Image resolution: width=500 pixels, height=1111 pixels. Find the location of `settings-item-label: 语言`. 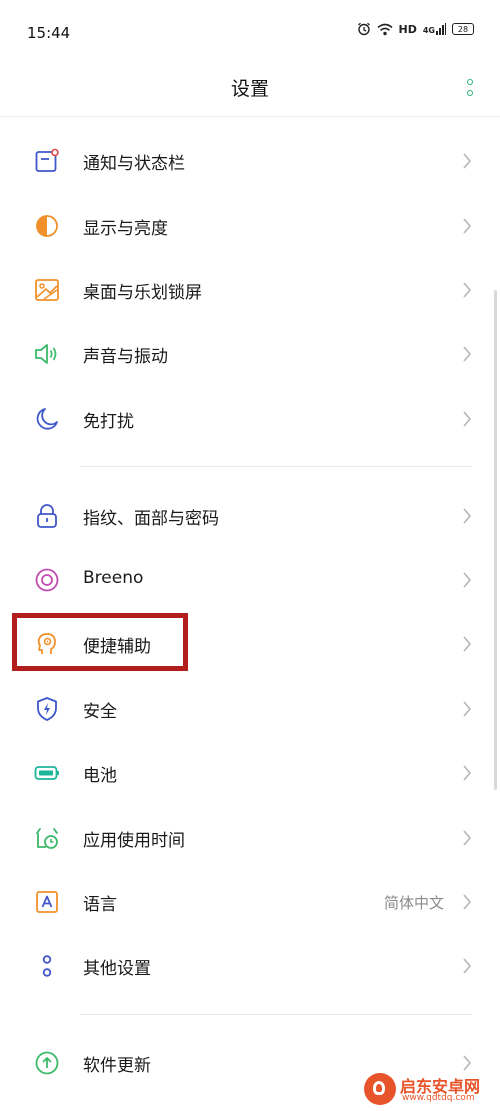

settings-item-label: 语言 is located at coordinates (100, 905).